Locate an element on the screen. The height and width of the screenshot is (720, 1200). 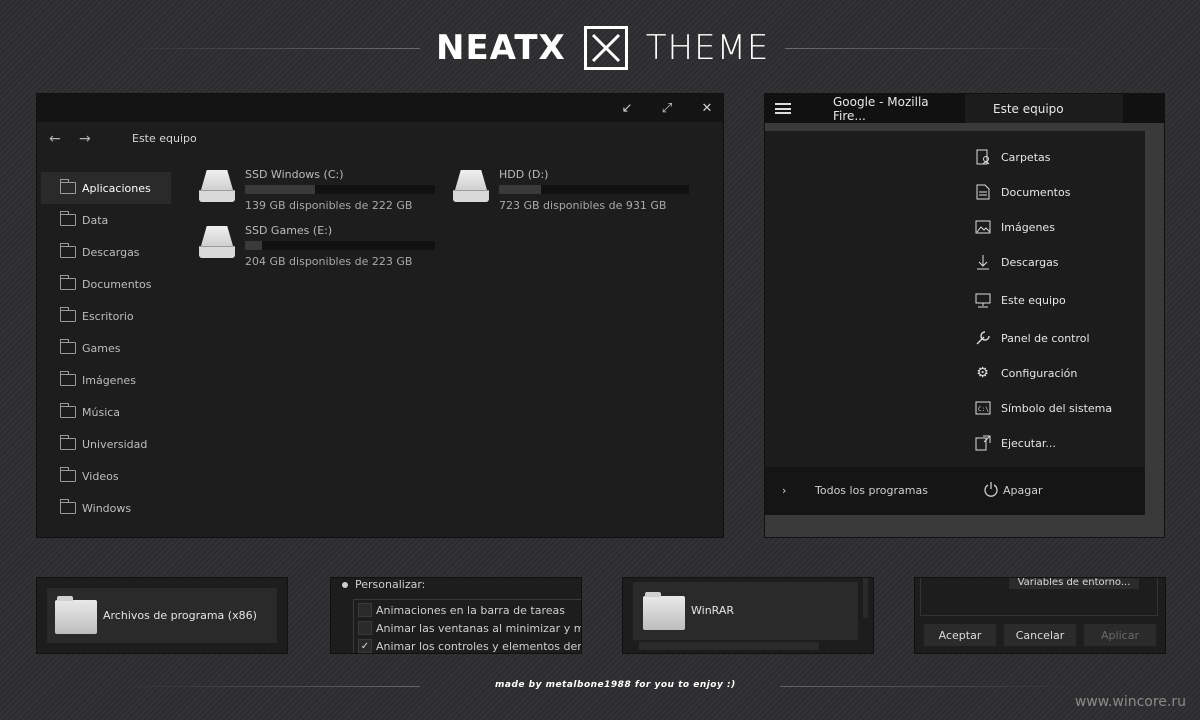
gear-icon: ⚙ is located at coordinates (982, 373).